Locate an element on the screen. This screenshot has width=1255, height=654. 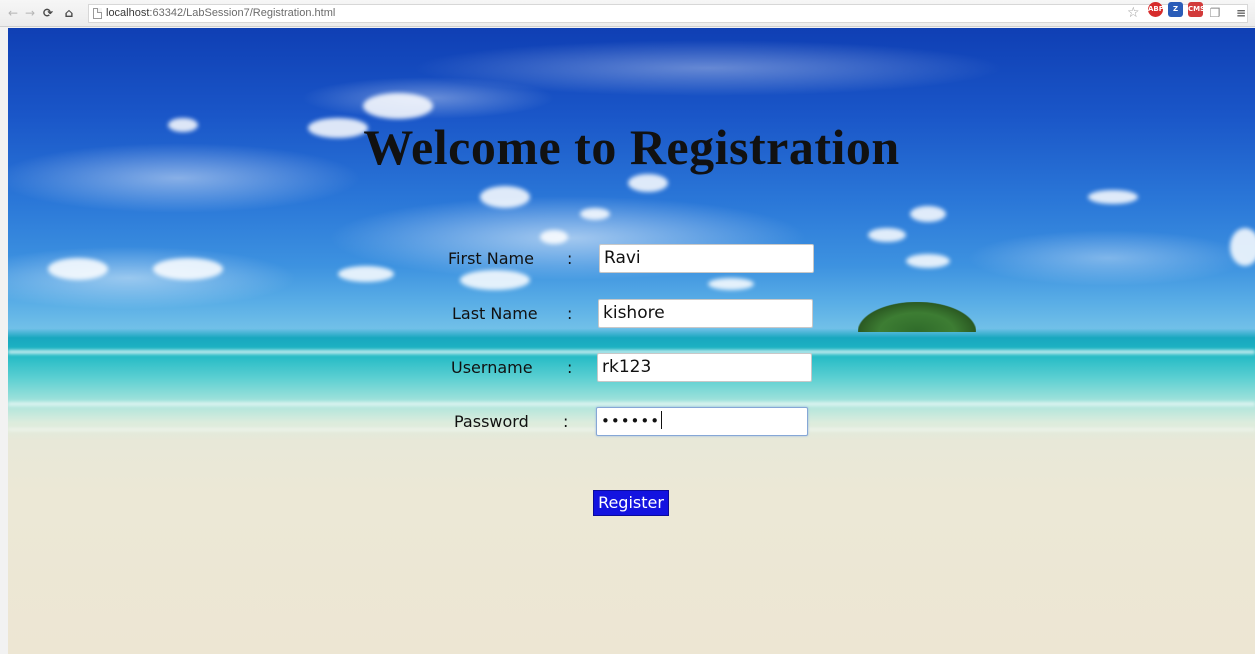
home-icon: ⌂ is located at coordinates (69, 13).